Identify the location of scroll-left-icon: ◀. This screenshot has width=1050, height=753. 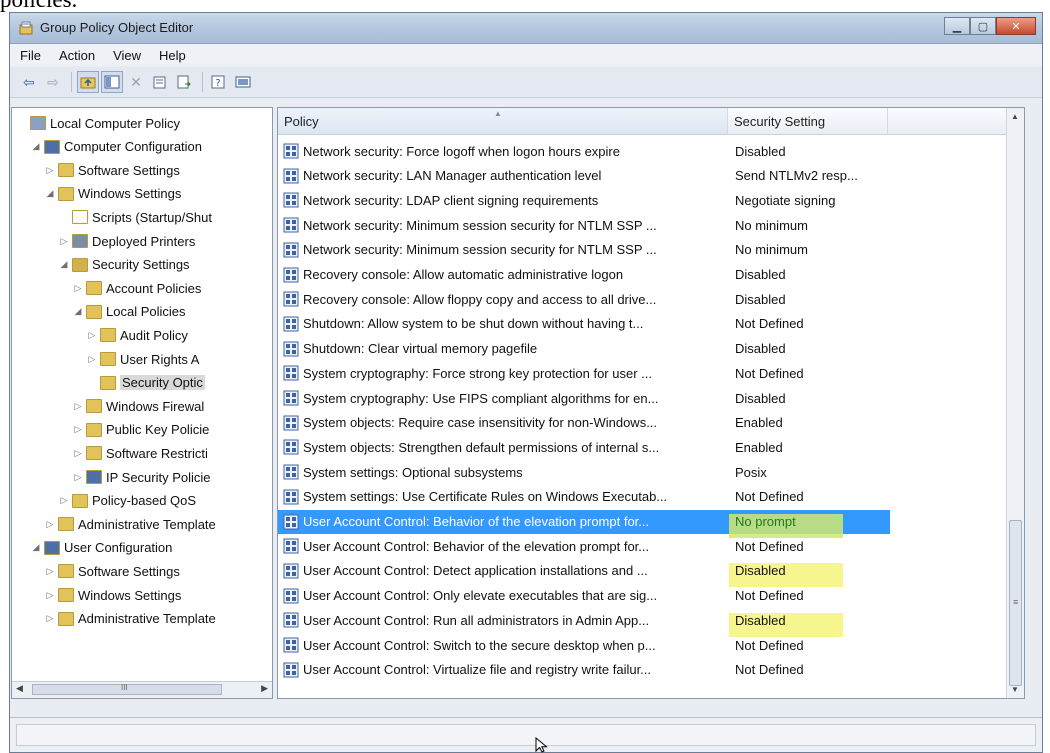
(19, 688).